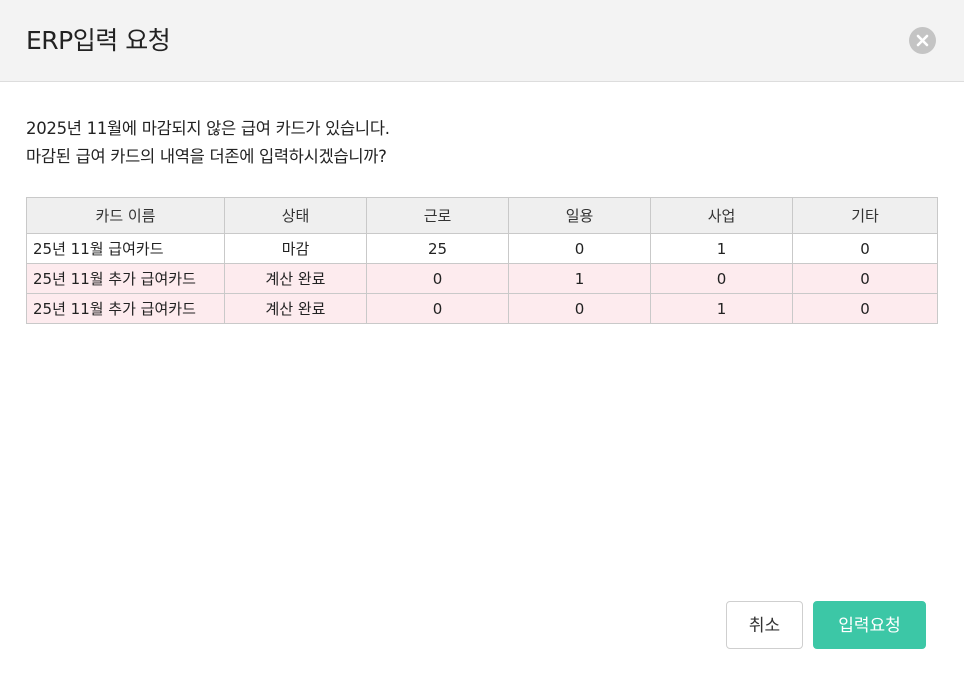  Describe the element at coordinates (437, 215) in the screenshot. I see `column-header-work: 근로` at that location.